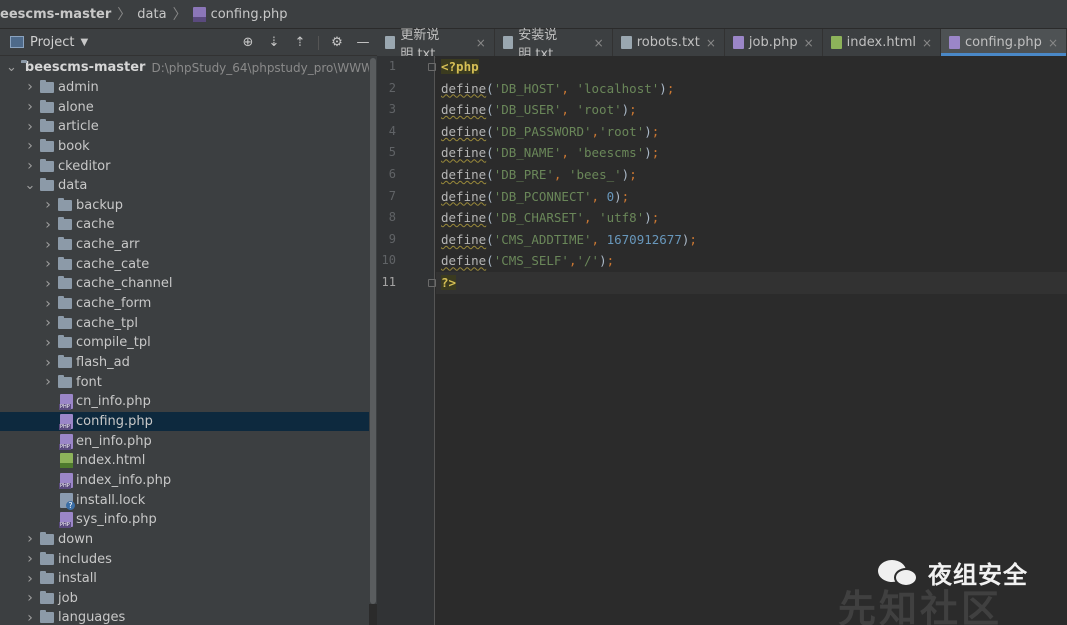 Image resolution: width=1067 pixels, height=625 pixels. What do you see at coordinates (1004, 42) in the screenshot?
I see `editor-tab: confing.php ×` at bounding box center [1004, 42].